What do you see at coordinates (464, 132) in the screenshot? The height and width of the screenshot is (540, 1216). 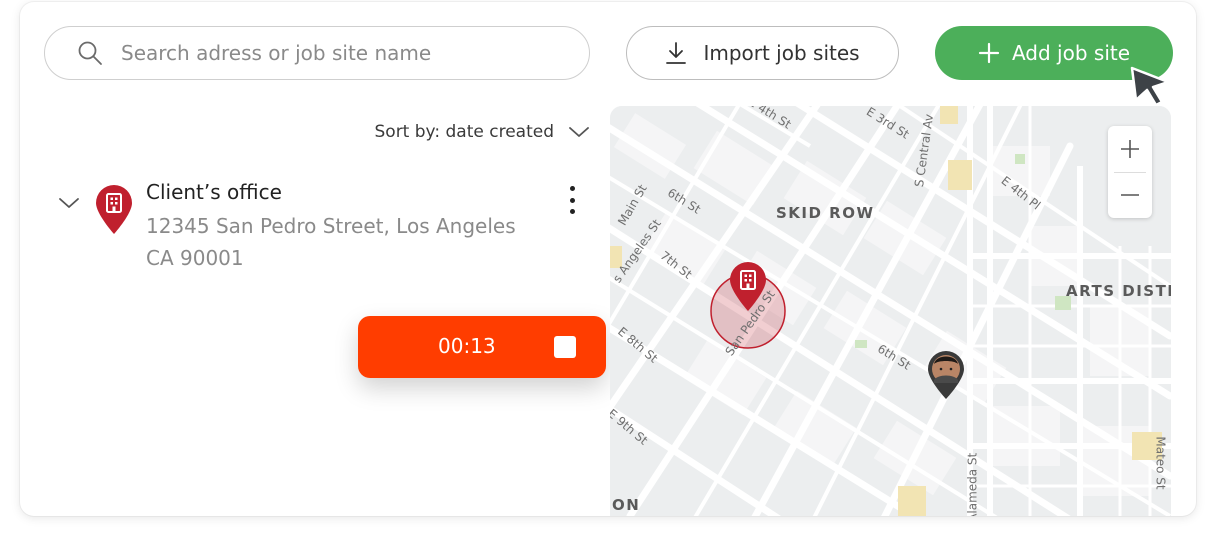 I see `sort-label: Sort by: date created` at bounding box center [464, 132].